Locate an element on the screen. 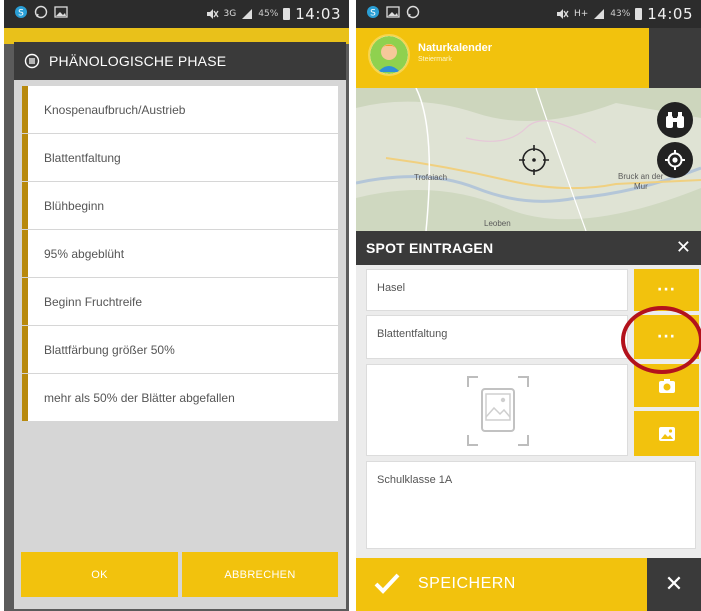  binoculars-button is located at coordinates (675, 120).